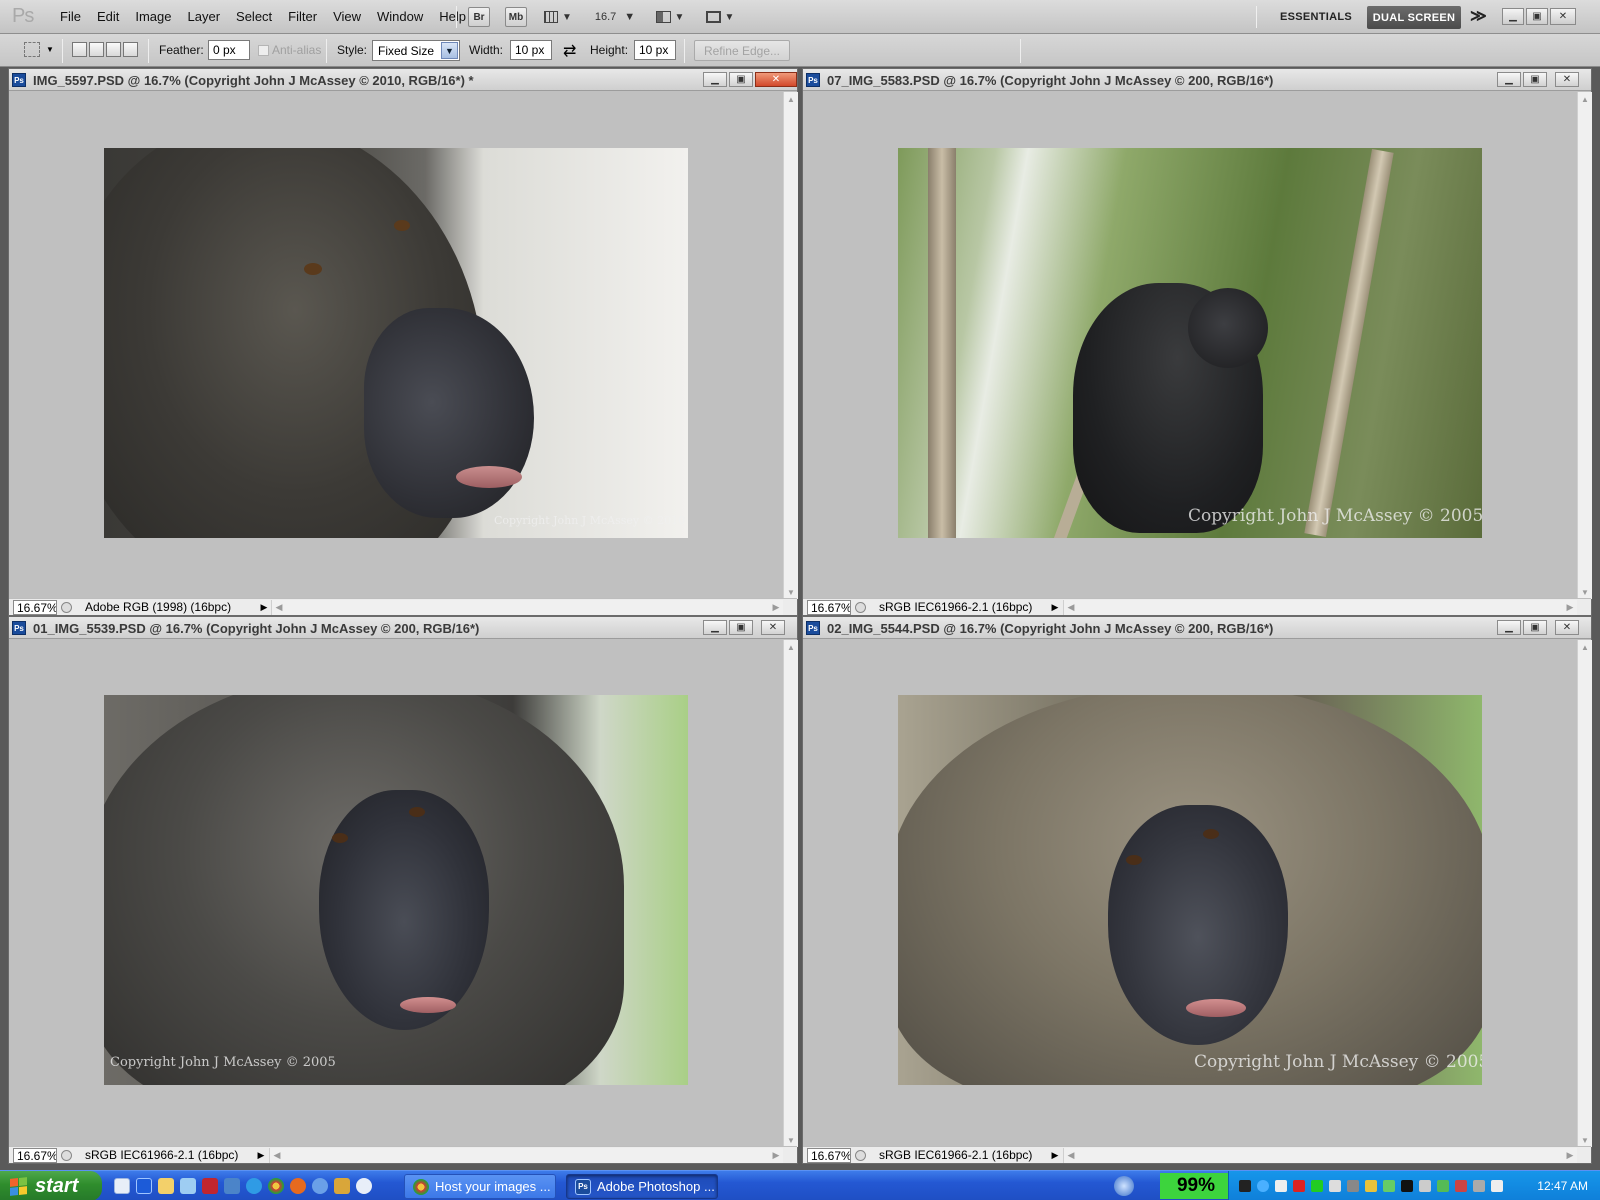 The width and height of the screenshot is (1600, 1200). I want to click on menu-window: Window, so click(400, 16).